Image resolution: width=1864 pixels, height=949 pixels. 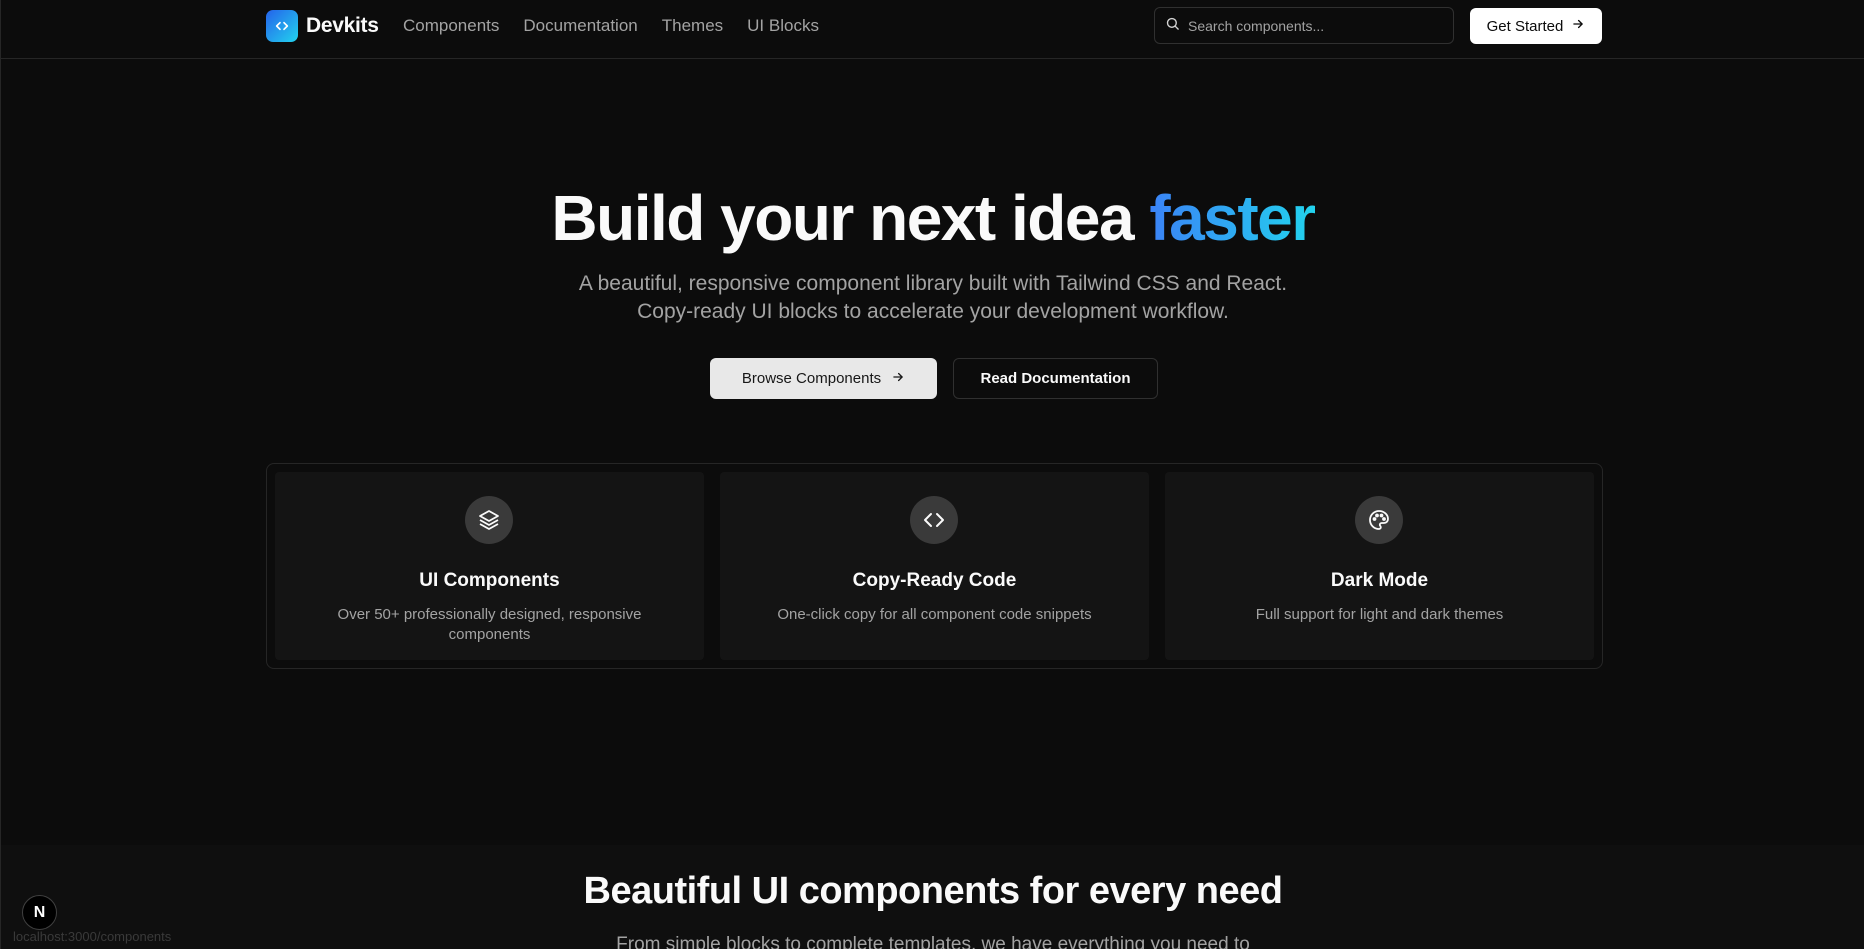 What do you see at coordinates (451, 26) in the screenshot?
I see `nav-components: Components` at bounding box center [451, 26].